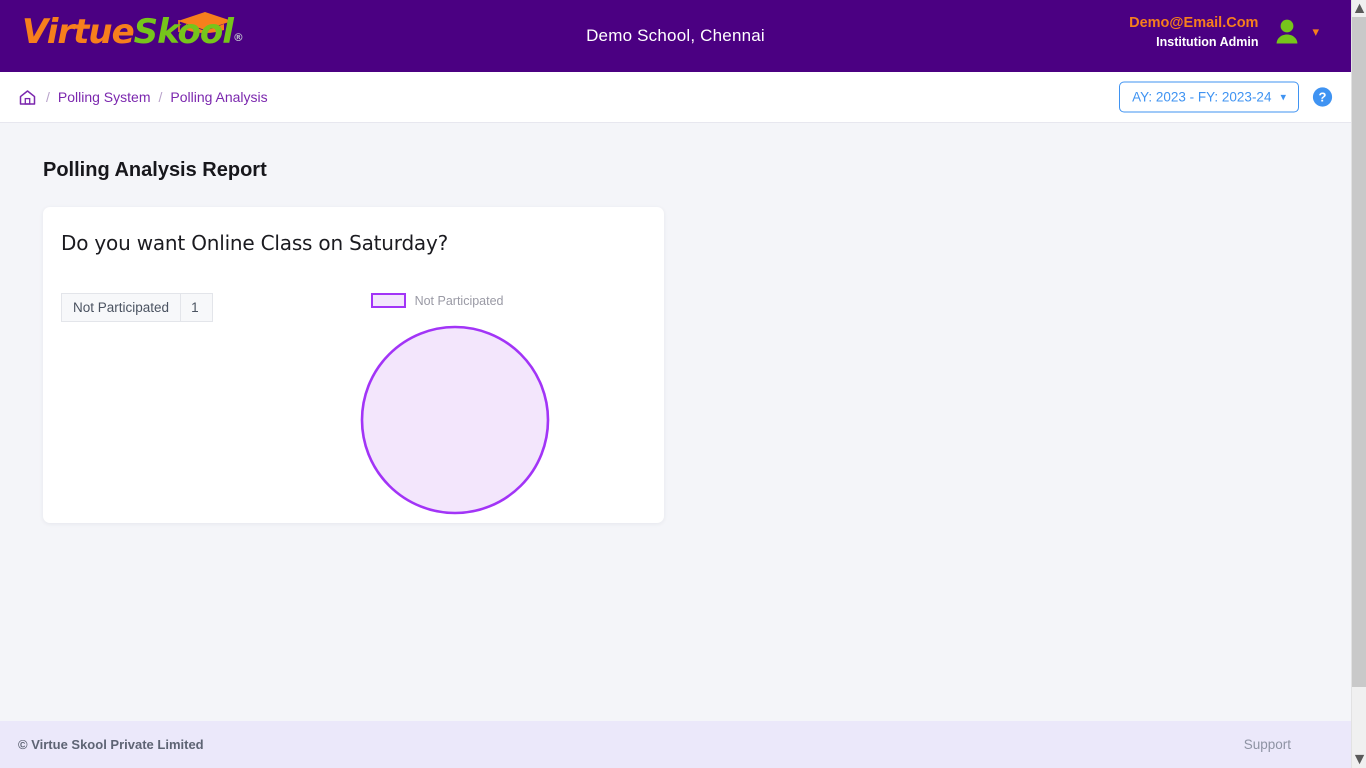 The width and height of the screenshot is (1366, 768). What do you see at coordinates (1359, 759) in the screenshot?
I see `scrollbar-down-arrow-icon: ▼` at bounding box center [1359, 759].